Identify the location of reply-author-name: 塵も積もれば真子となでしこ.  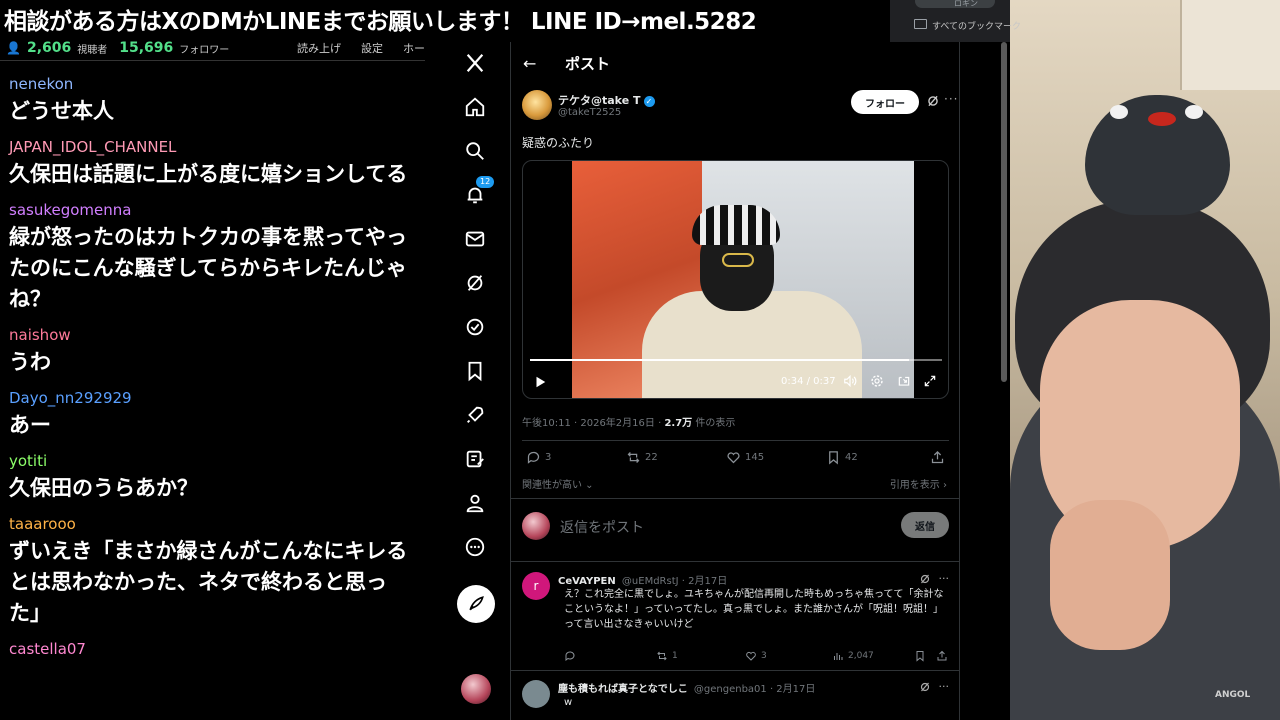
(623, 689).